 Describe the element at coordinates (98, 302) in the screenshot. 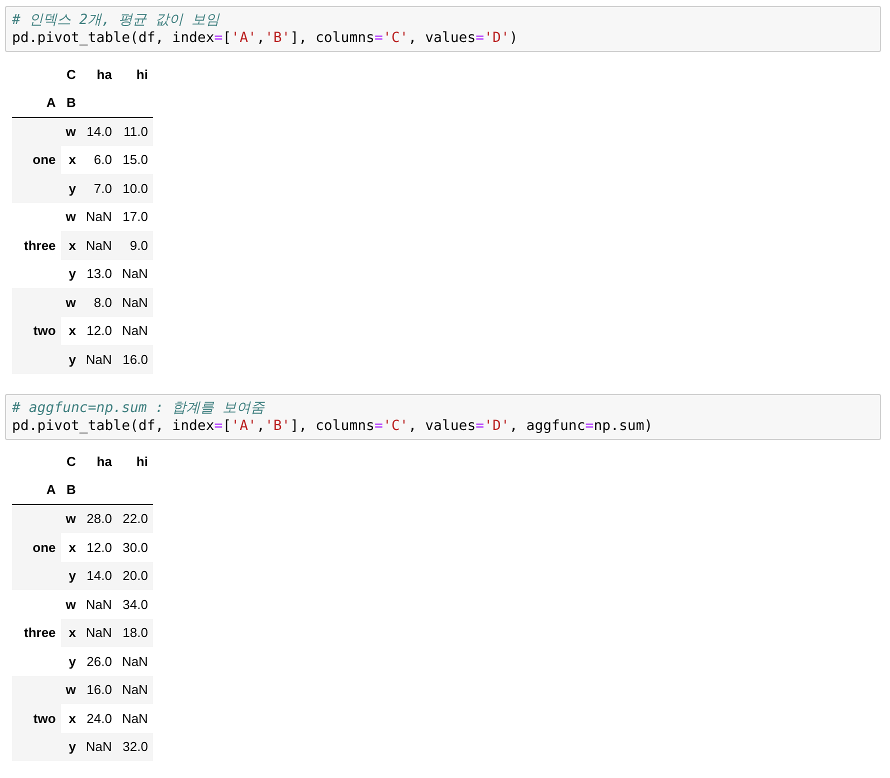

I see `table-cell: 8.0` at that location.